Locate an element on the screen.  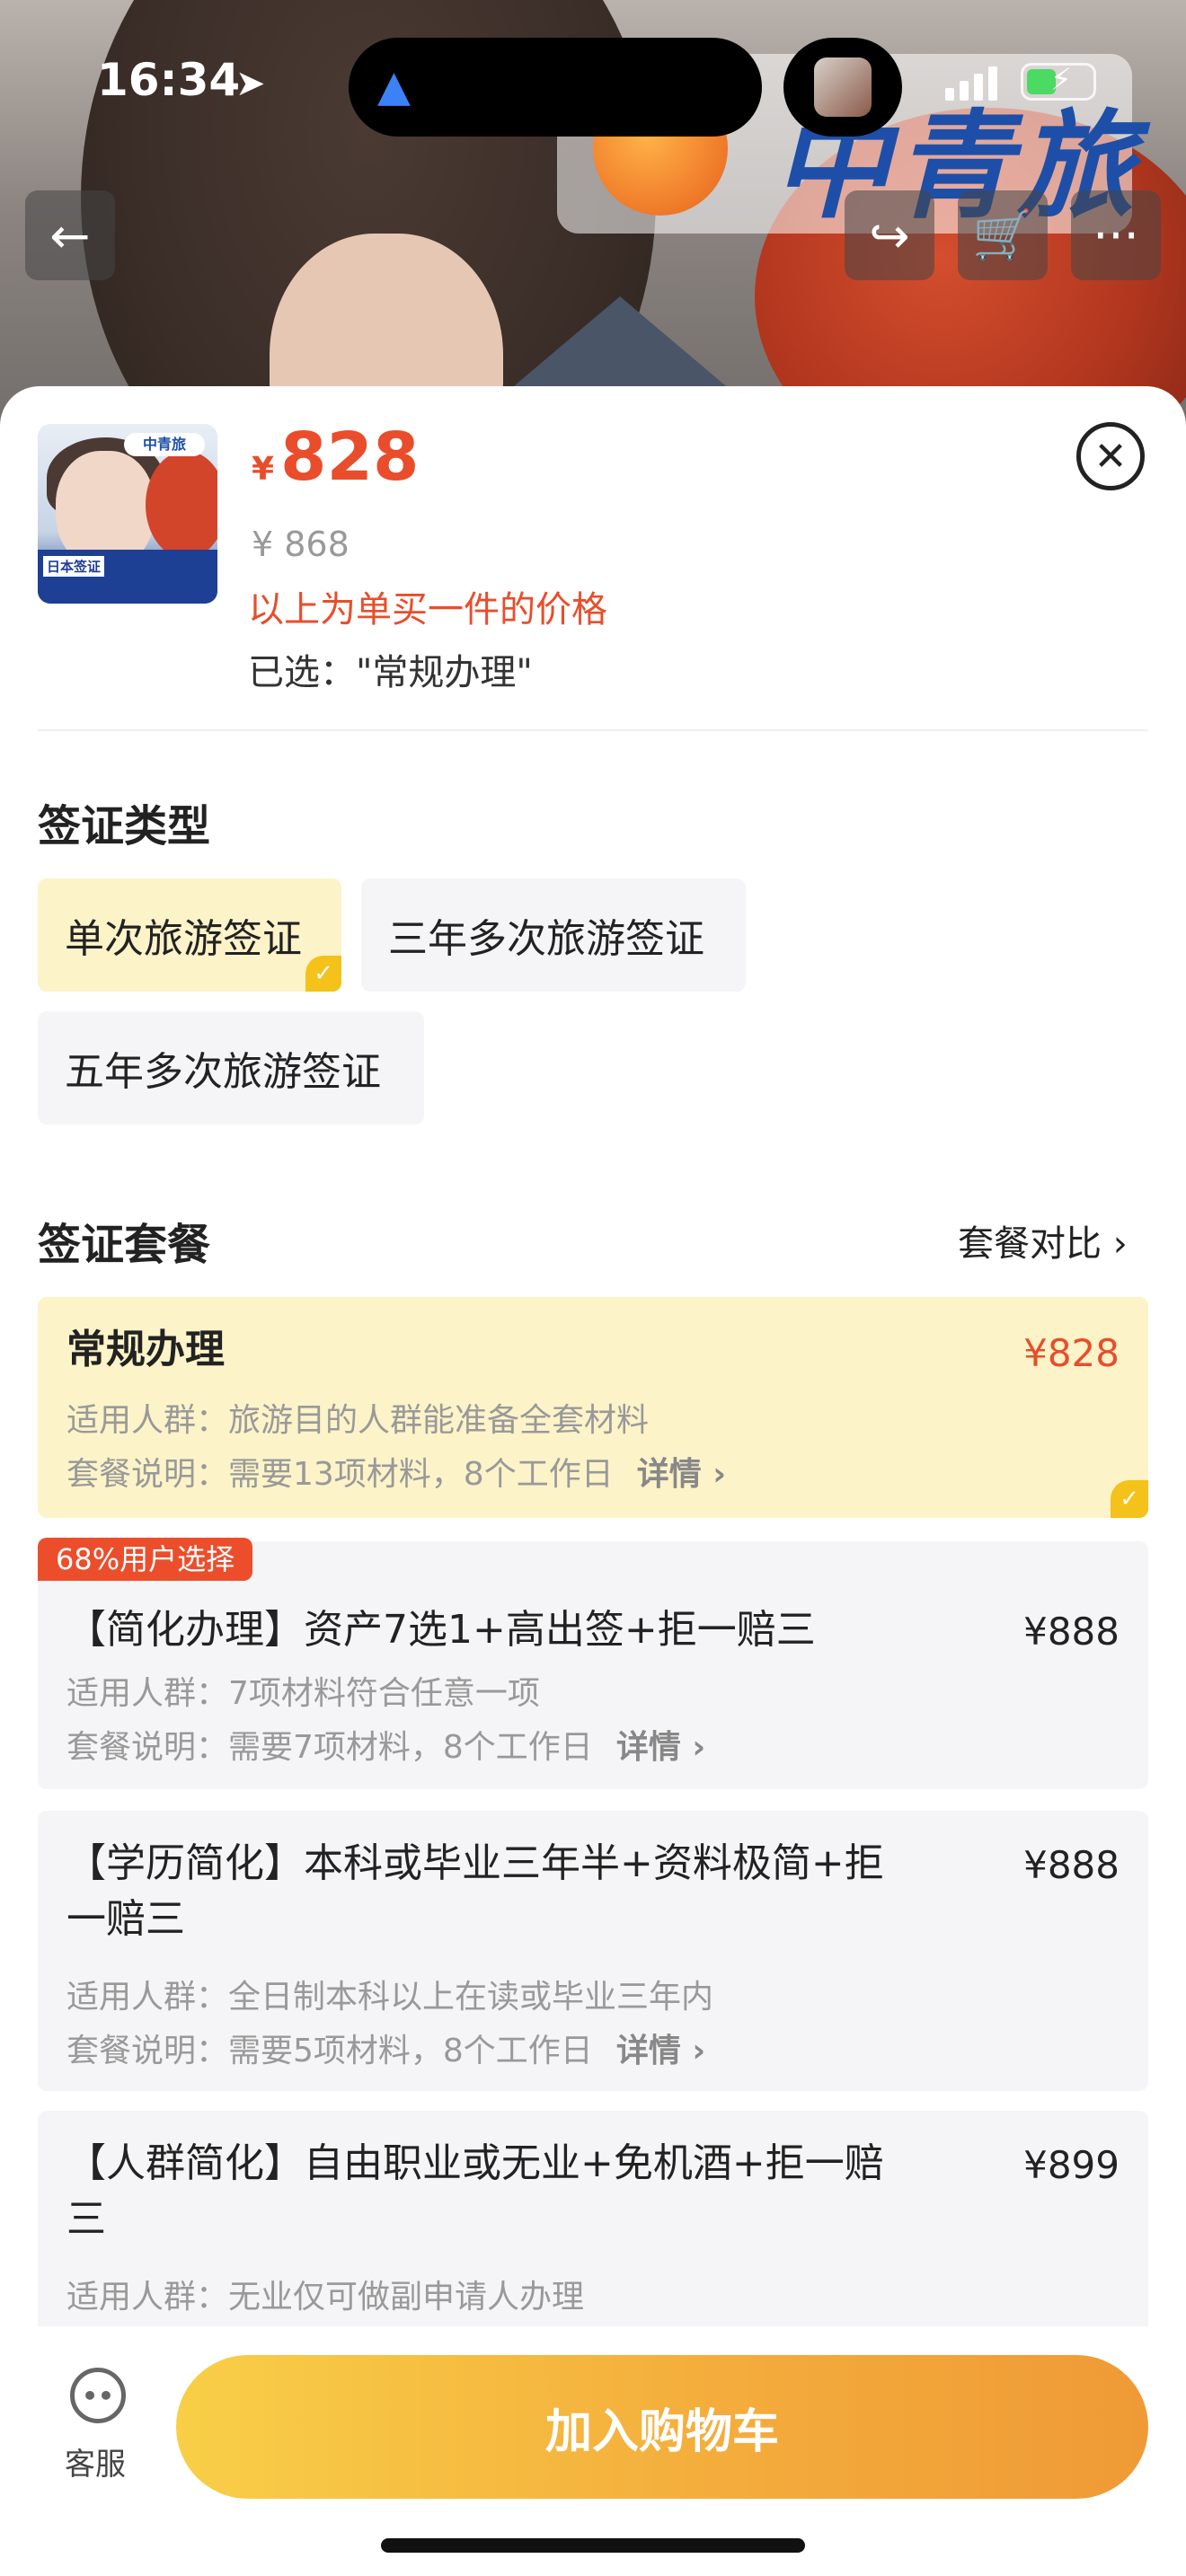
home-indicator is located at coordinates (593, 2545).